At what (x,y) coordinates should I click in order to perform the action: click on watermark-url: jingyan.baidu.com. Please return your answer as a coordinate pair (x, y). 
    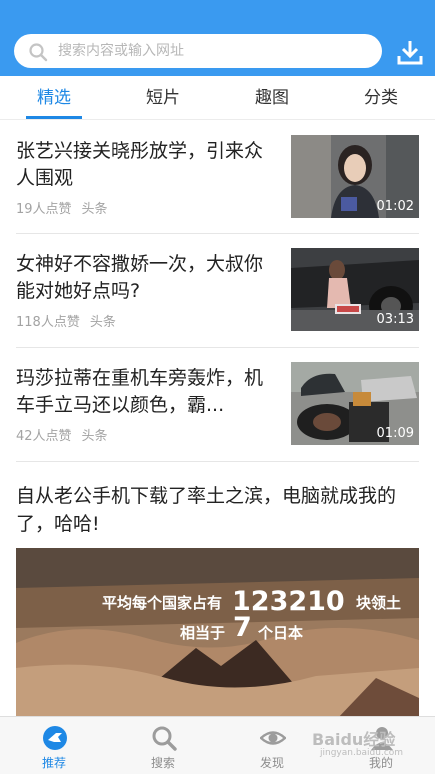
    Looking at the image, I should click on (362, 753).